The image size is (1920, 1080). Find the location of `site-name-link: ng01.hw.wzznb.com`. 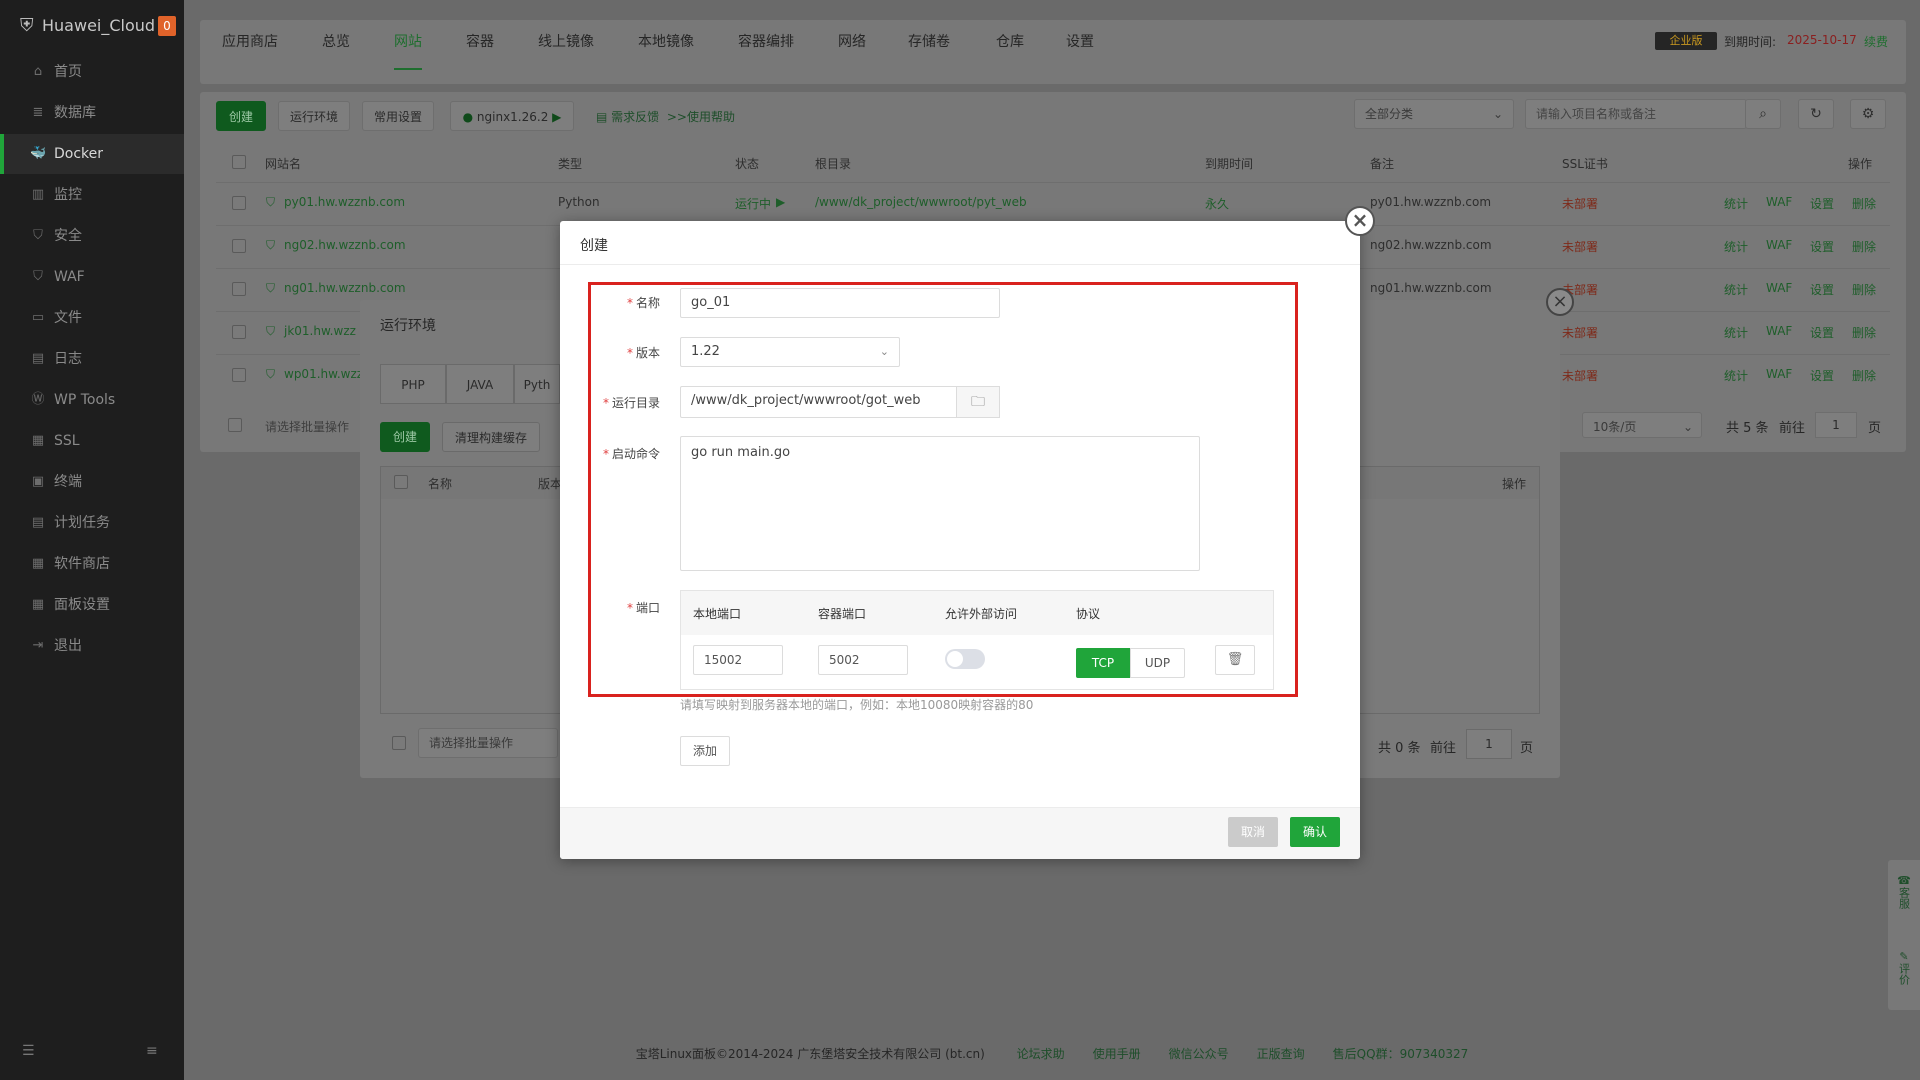

site-name-link: ng01.hw.wzznb.com is located at coordinates (345, 288).